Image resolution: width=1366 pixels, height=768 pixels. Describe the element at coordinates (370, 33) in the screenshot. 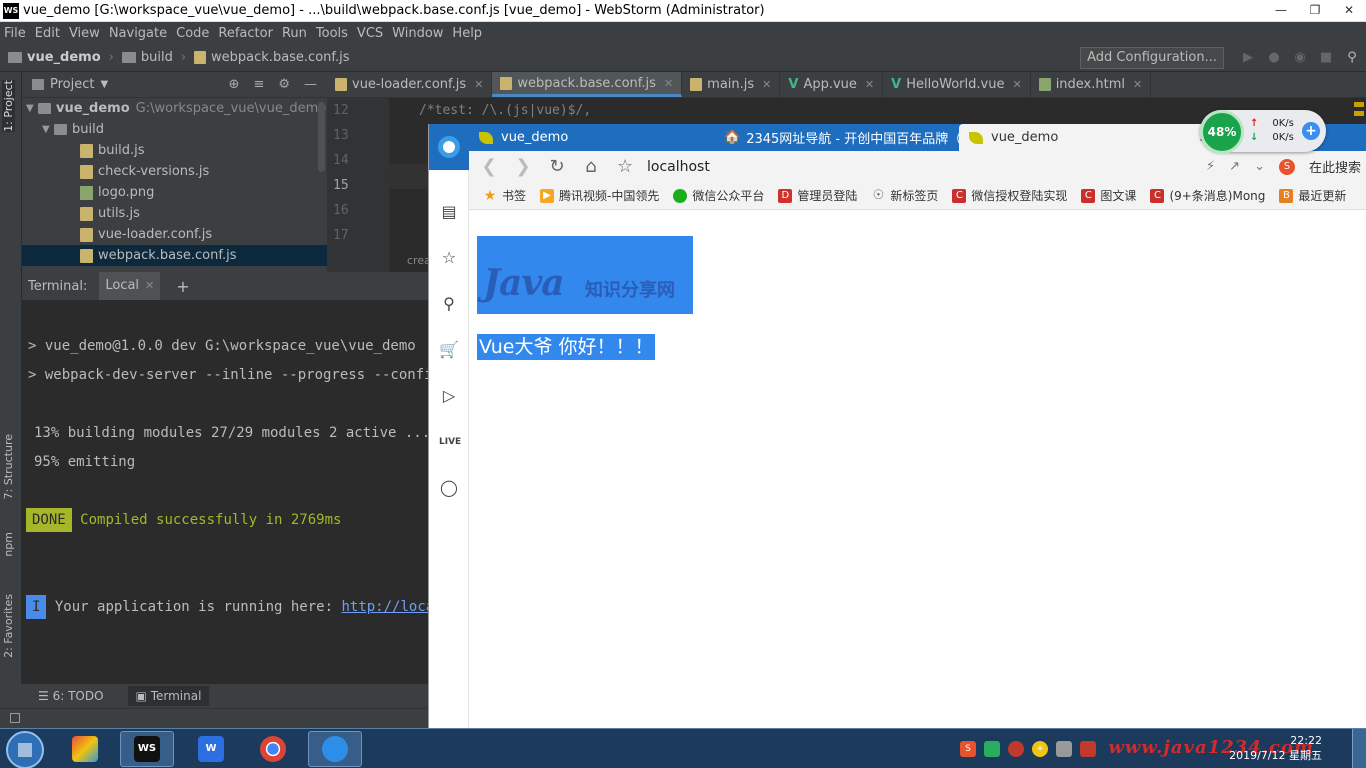

I see `menu-vcs: VCS` at that location.